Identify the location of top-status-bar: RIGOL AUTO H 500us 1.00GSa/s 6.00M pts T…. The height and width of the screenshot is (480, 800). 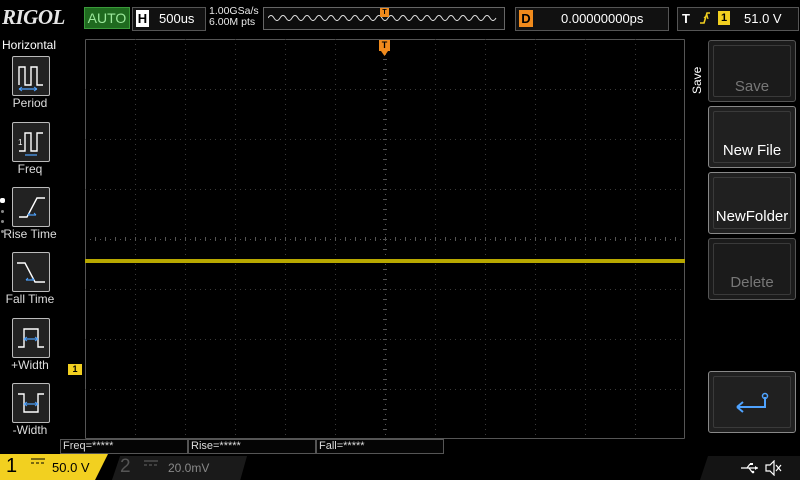
(400, 17).